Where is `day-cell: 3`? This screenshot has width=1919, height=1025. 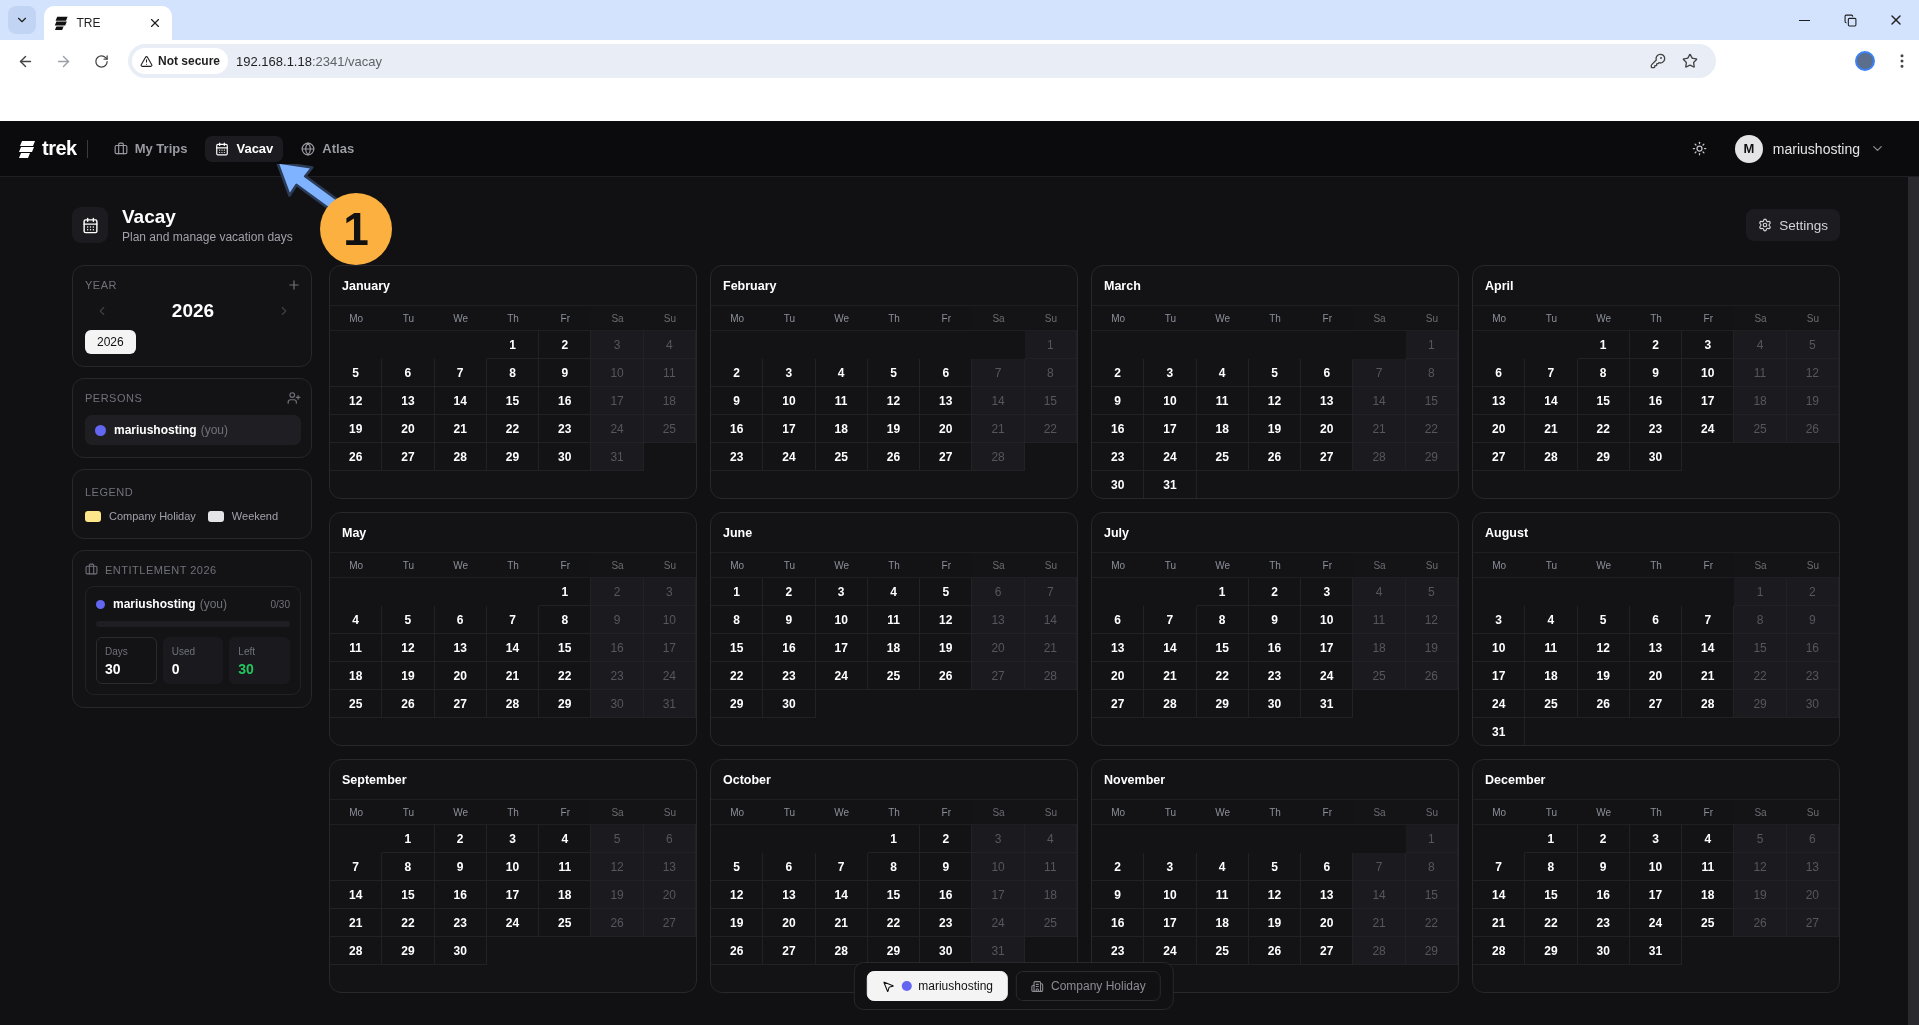 day-cell: 3 is located at coordinates (1170, 373).